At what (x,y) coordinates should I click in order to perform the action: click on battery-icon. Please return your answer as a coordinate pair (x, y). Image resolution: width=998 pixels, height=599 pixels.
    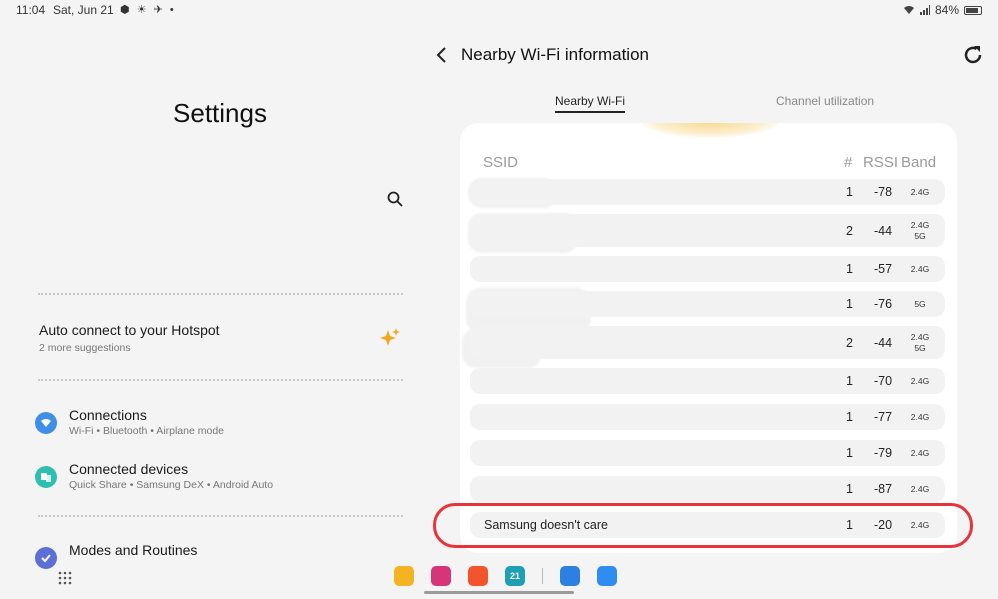
    Looking at the image, I should click on (973, 10).